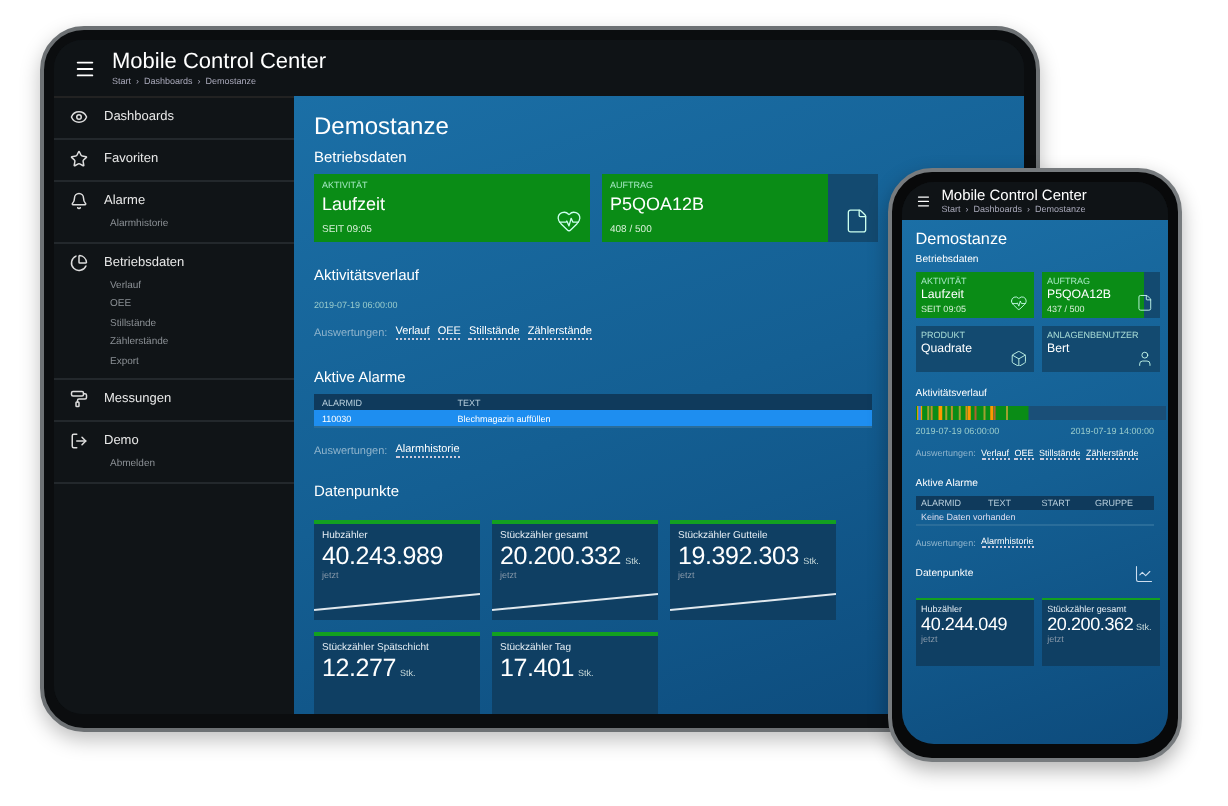  What do you see at coordinates (79, 441) in the screenshot?
I see `door-exit-icon` at bounding box center [79, 441].